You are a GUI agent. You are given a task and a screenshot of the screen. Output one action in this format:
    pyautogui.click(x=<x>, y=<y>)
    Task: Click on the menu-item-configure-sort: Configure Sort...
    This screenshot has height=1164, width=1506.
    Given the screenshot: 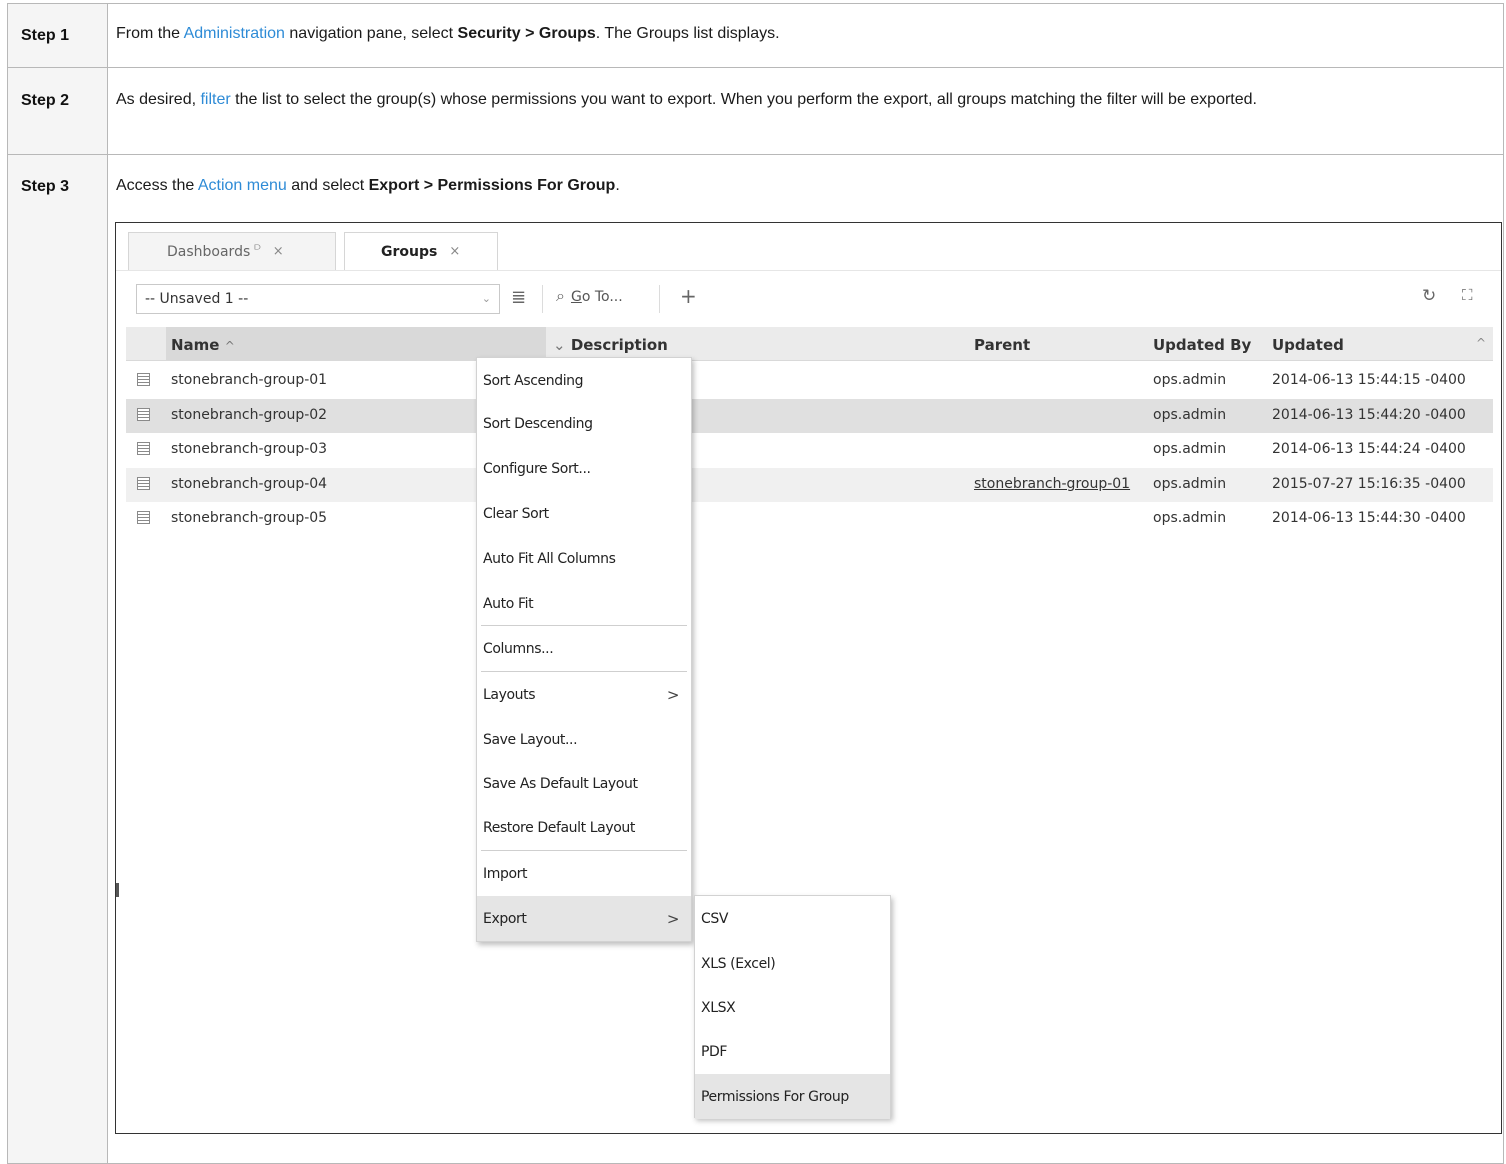 What is the action you would take?
    pyautogui.click(x=584, y=468)
    